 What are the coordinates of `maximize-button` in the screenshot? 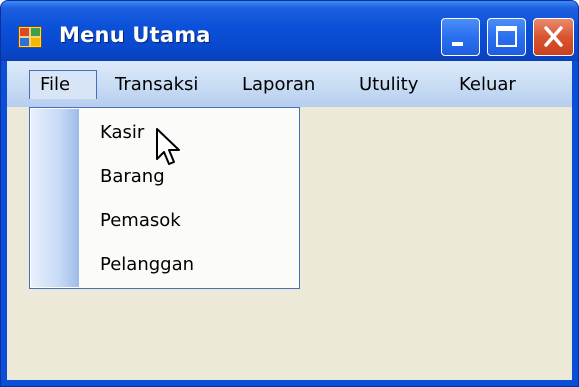 It's located at (506, 37).